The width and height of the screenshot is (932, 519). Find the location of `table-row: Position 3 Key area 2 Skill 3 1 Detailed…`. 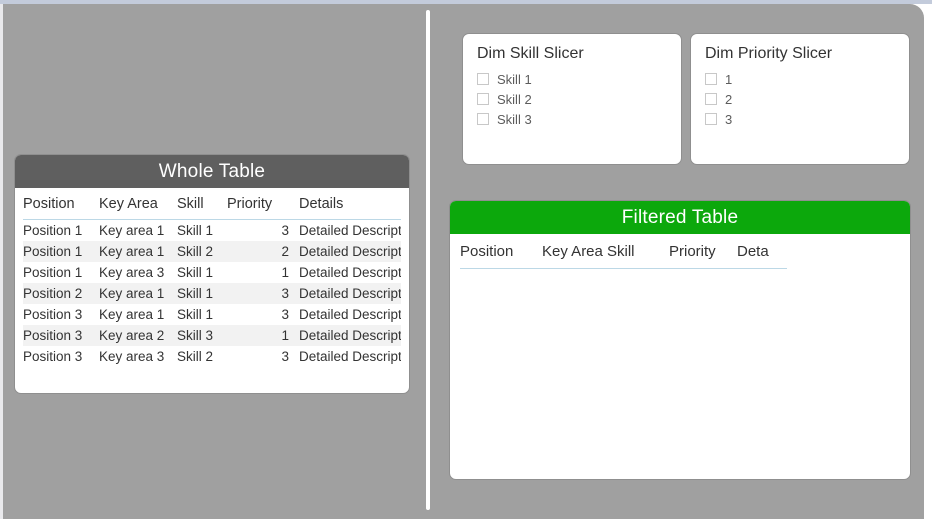

table-row: Position 3 Key area 2 Skill 3 1 Detailed… is located at coordinates (212, 335).